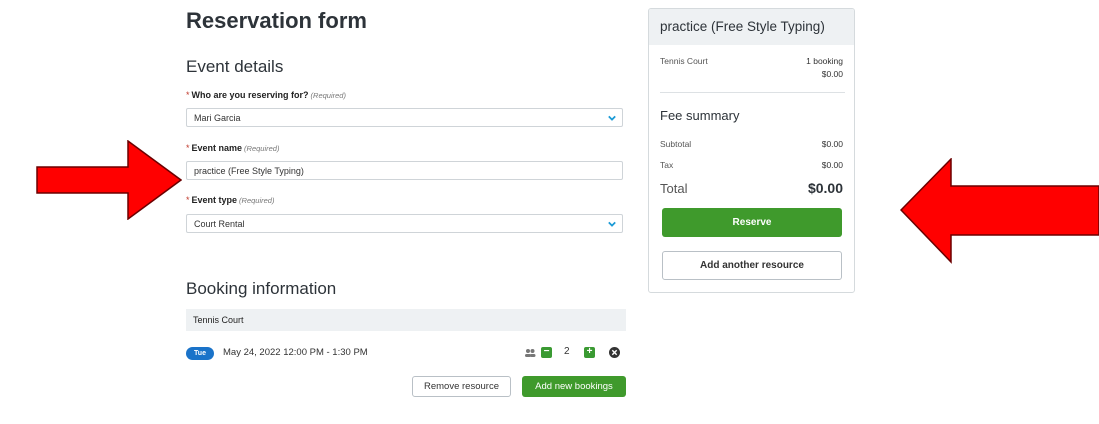  I want to click on event-name-value: practice (Free Style Typing), so click(249, 171).